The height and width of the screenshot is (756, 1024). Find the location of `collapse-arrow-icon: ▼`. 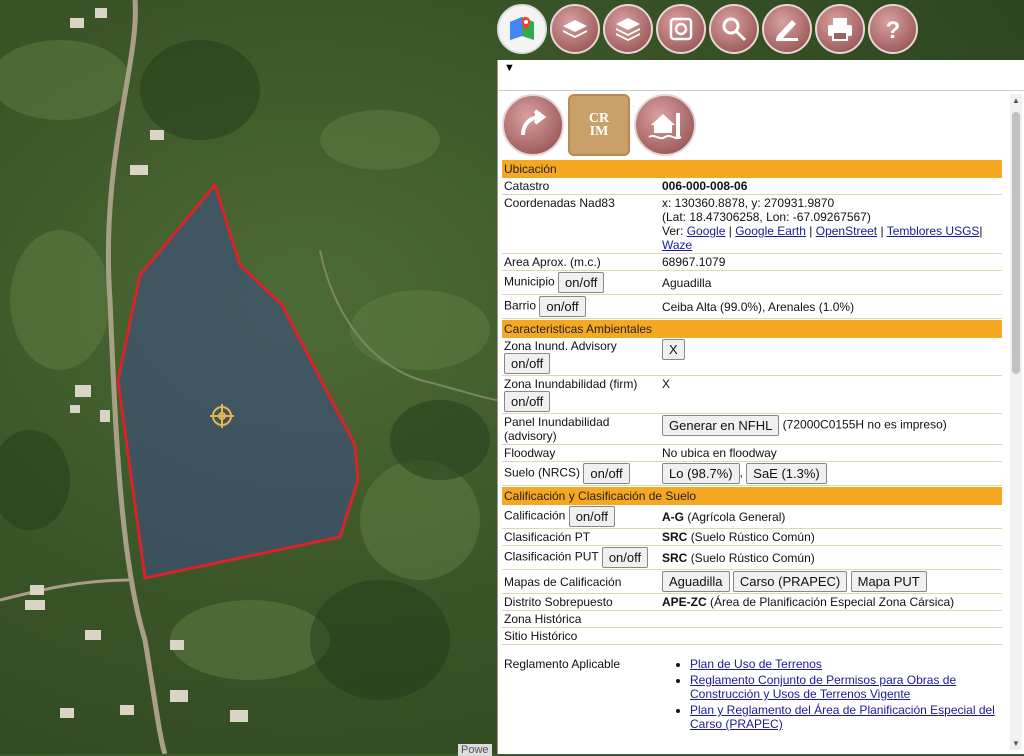

collapse-arrow-icon: ▼ is located at coordinates (509, 68).